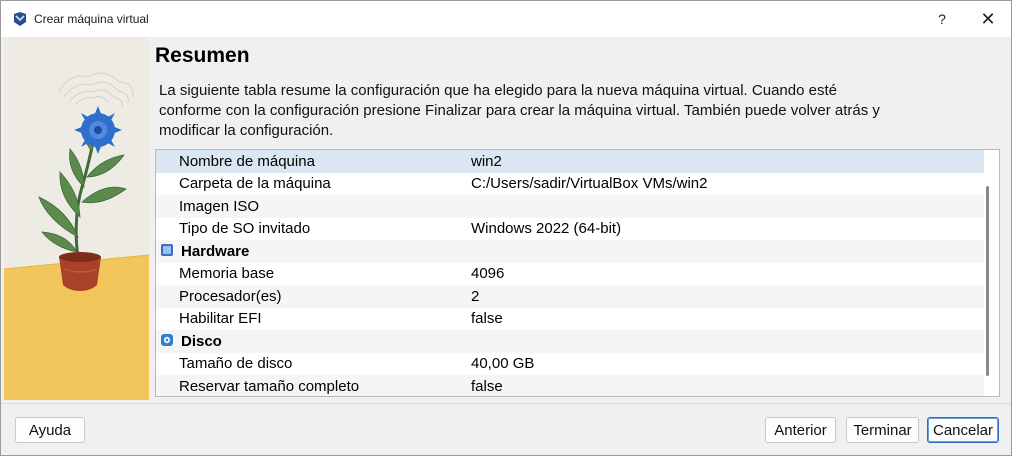  I want to click on disk-icon, so click(167, 340).